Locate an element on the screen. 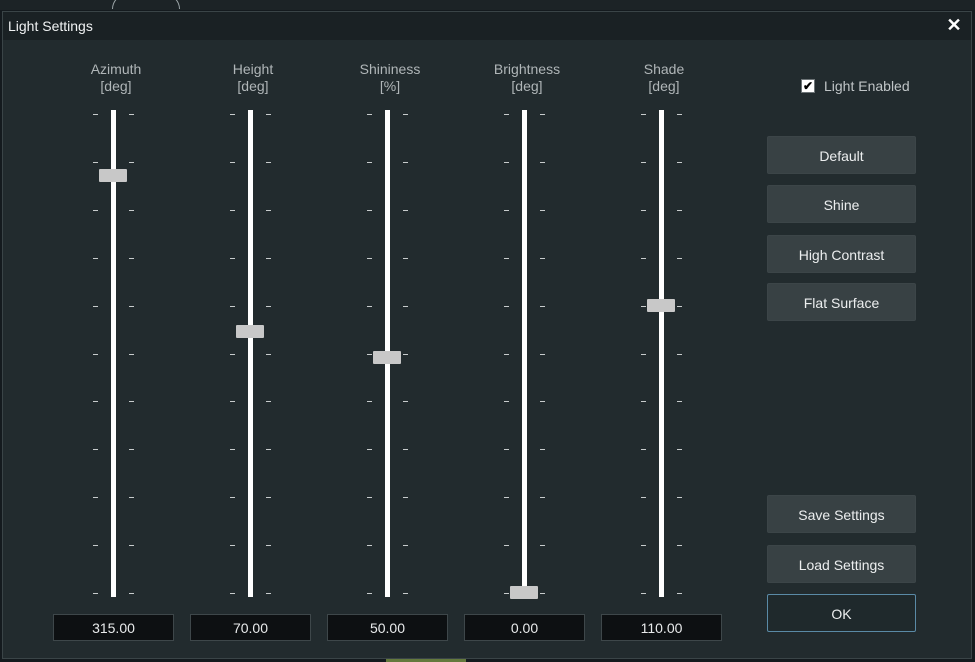 This screenshot has width=975, height=662. slider-label: Brightness [deg] is located at coordinates (527, 78).